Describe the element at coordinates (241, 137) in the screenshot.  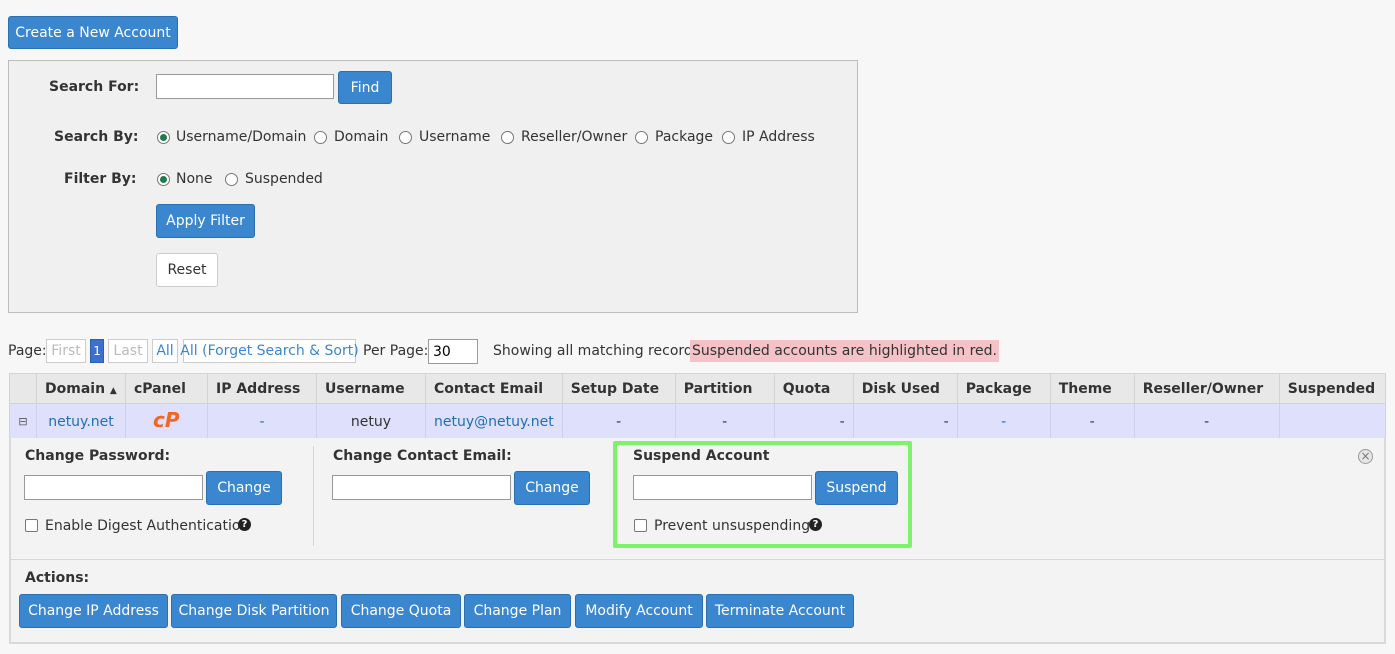
I see `option-username-domain: Username/Domain` at that location.